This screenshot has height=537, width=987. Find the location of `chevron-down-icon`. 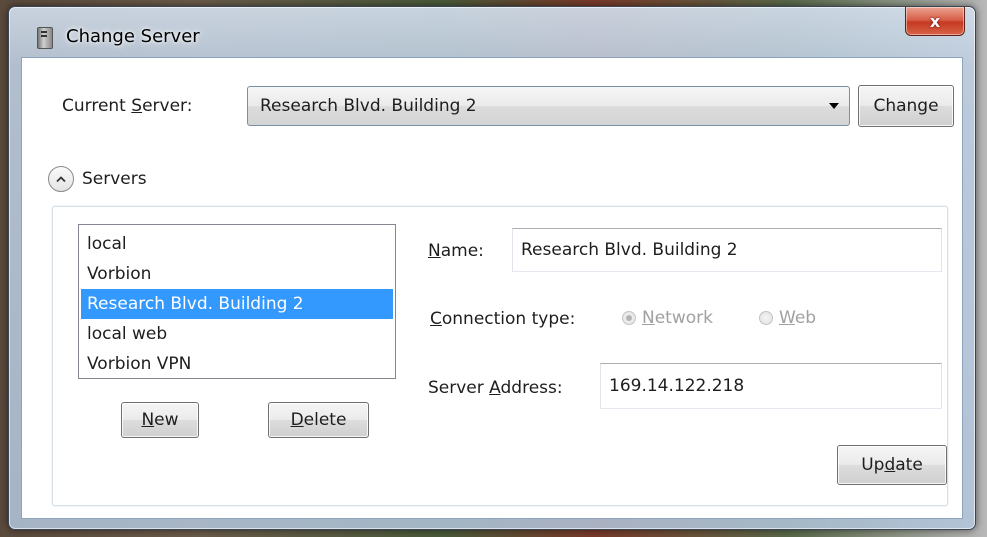

chevron-down-icon is located at coordinates (834, 106).